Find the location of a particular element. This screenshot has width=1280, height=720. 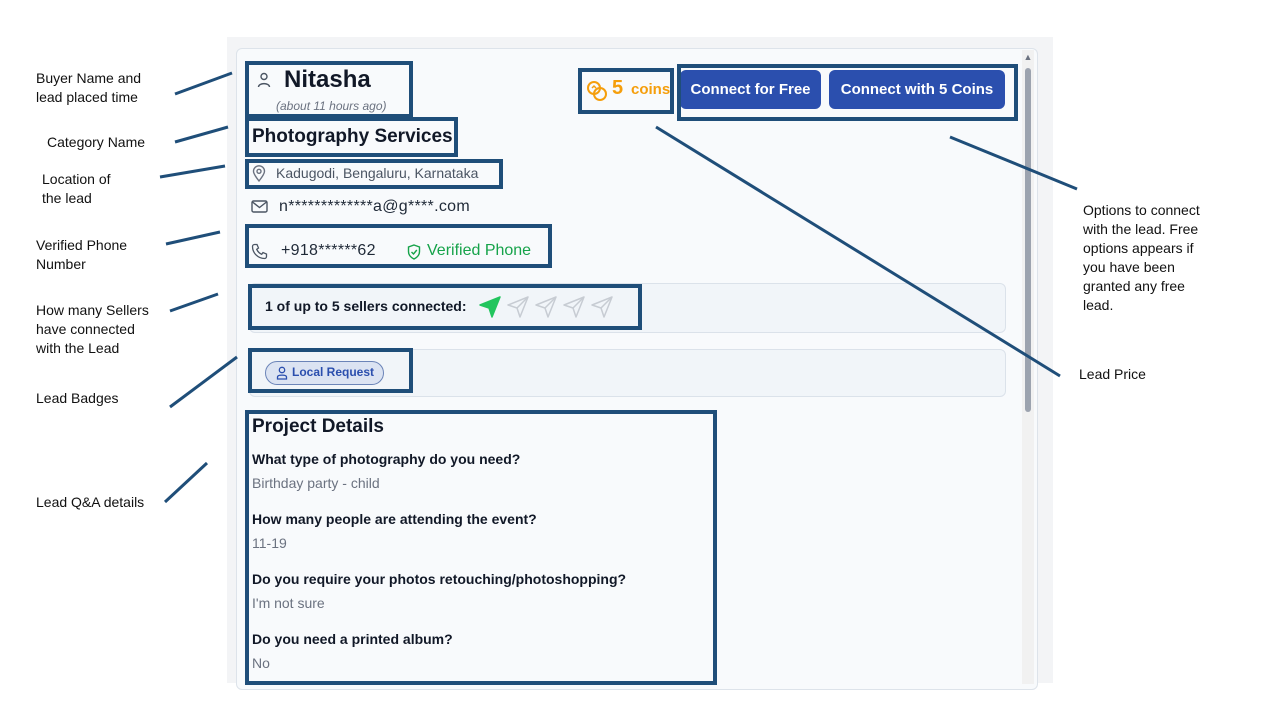

masked-email: n*************a@g****.com is located at coordinates (374, 206).